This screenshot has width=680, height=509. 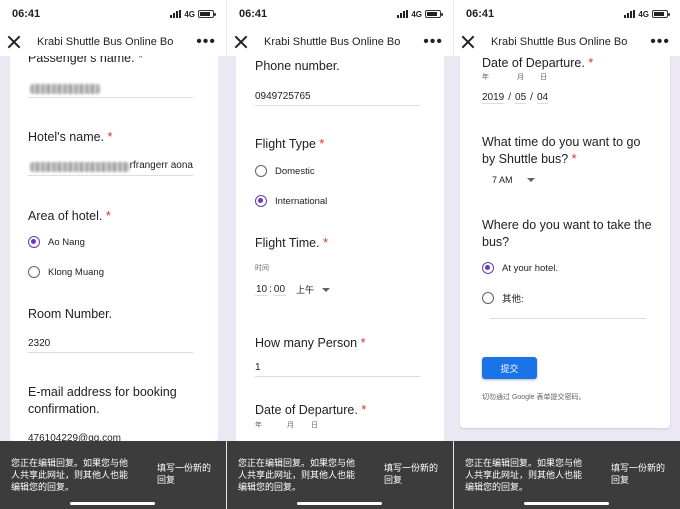 What do you see at coordinates (279, 290) in the screenshot?
I see `minute-input: 00` at bounding box center [279, 290].